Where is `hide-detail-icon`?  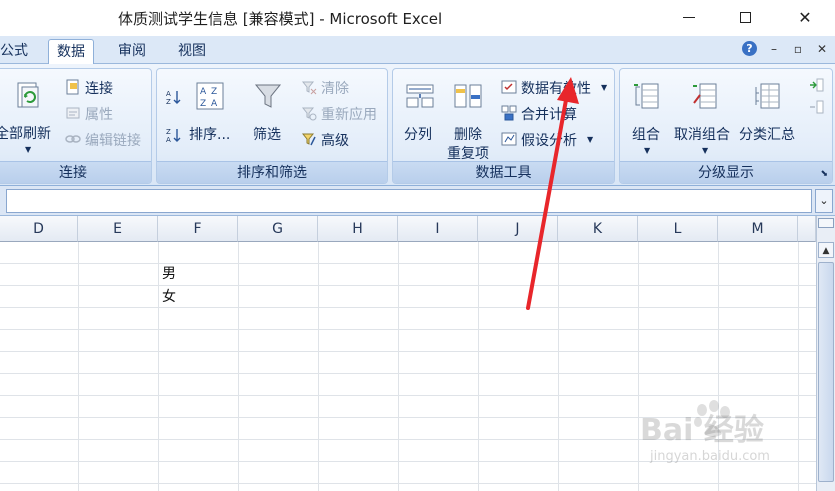 hide-detail-icon is located at coordinates (816, 107).